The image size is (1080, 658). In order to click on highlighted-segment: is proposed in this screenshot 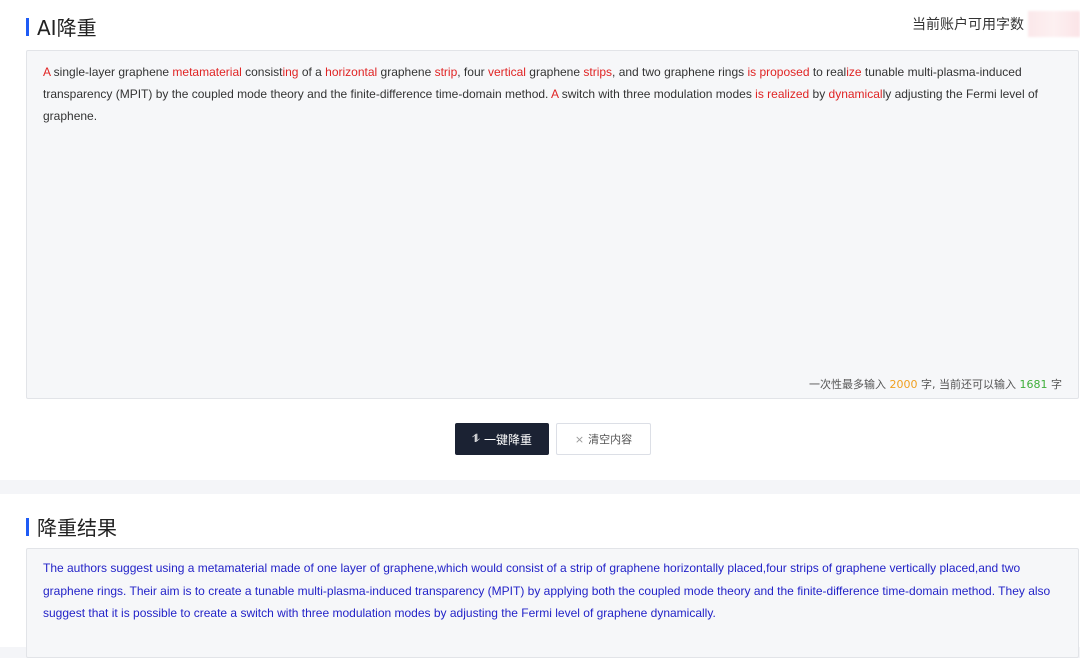, I will do `click(778, 72)`.